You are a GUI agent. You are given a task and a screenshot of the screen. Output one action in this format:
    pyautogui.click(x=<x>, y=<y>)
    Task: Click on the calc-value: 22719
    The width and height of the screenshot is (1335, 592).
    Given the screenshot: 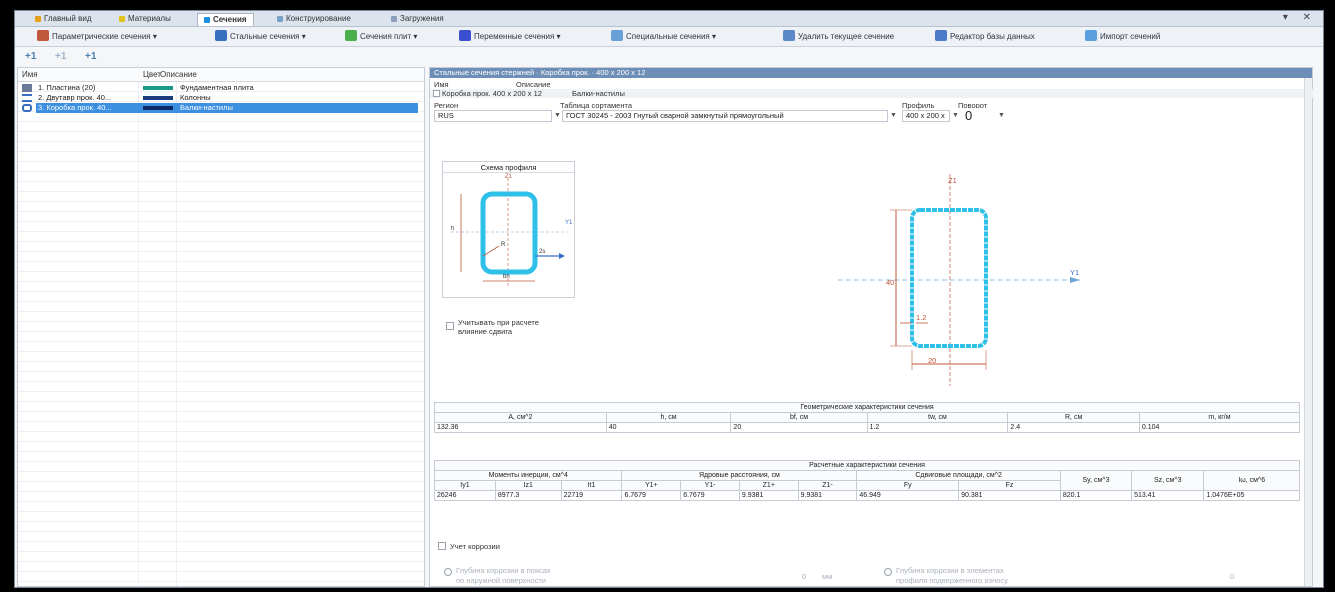 What is the action you would take?
    pyautogui.click(x=591, y=495)
    